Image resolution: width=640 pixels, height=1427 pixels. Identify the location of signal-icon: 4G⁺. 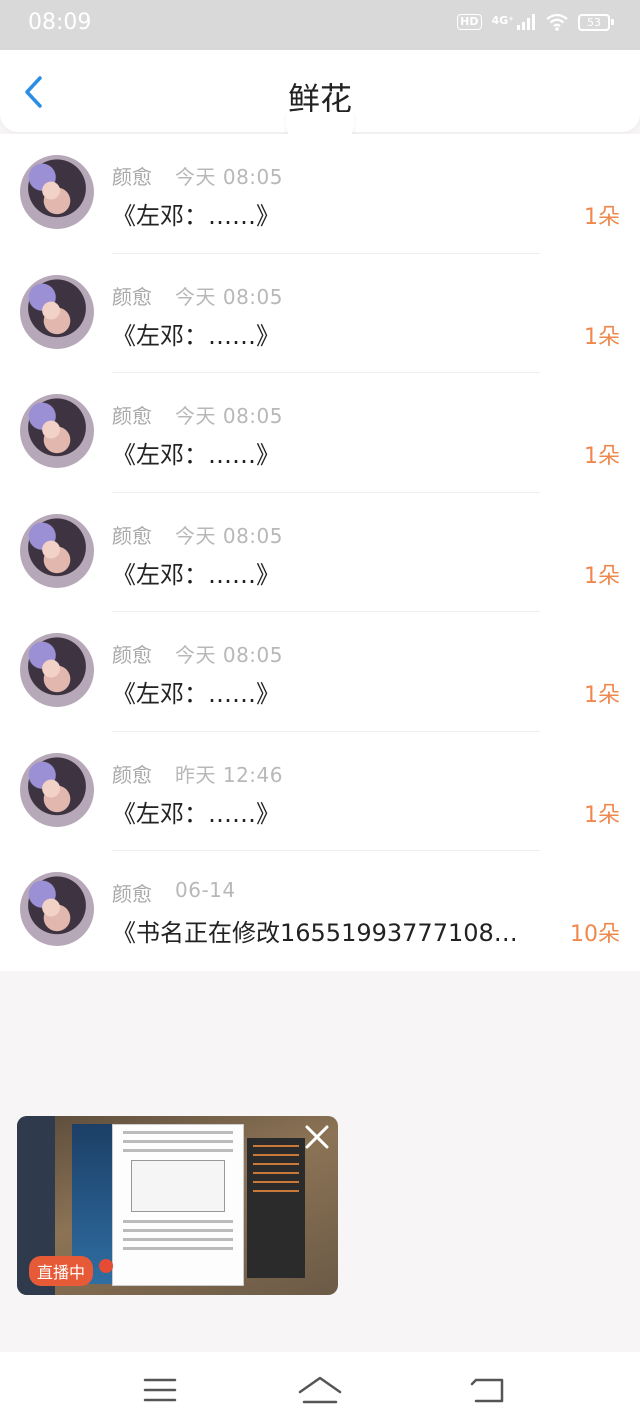
(514, 22).